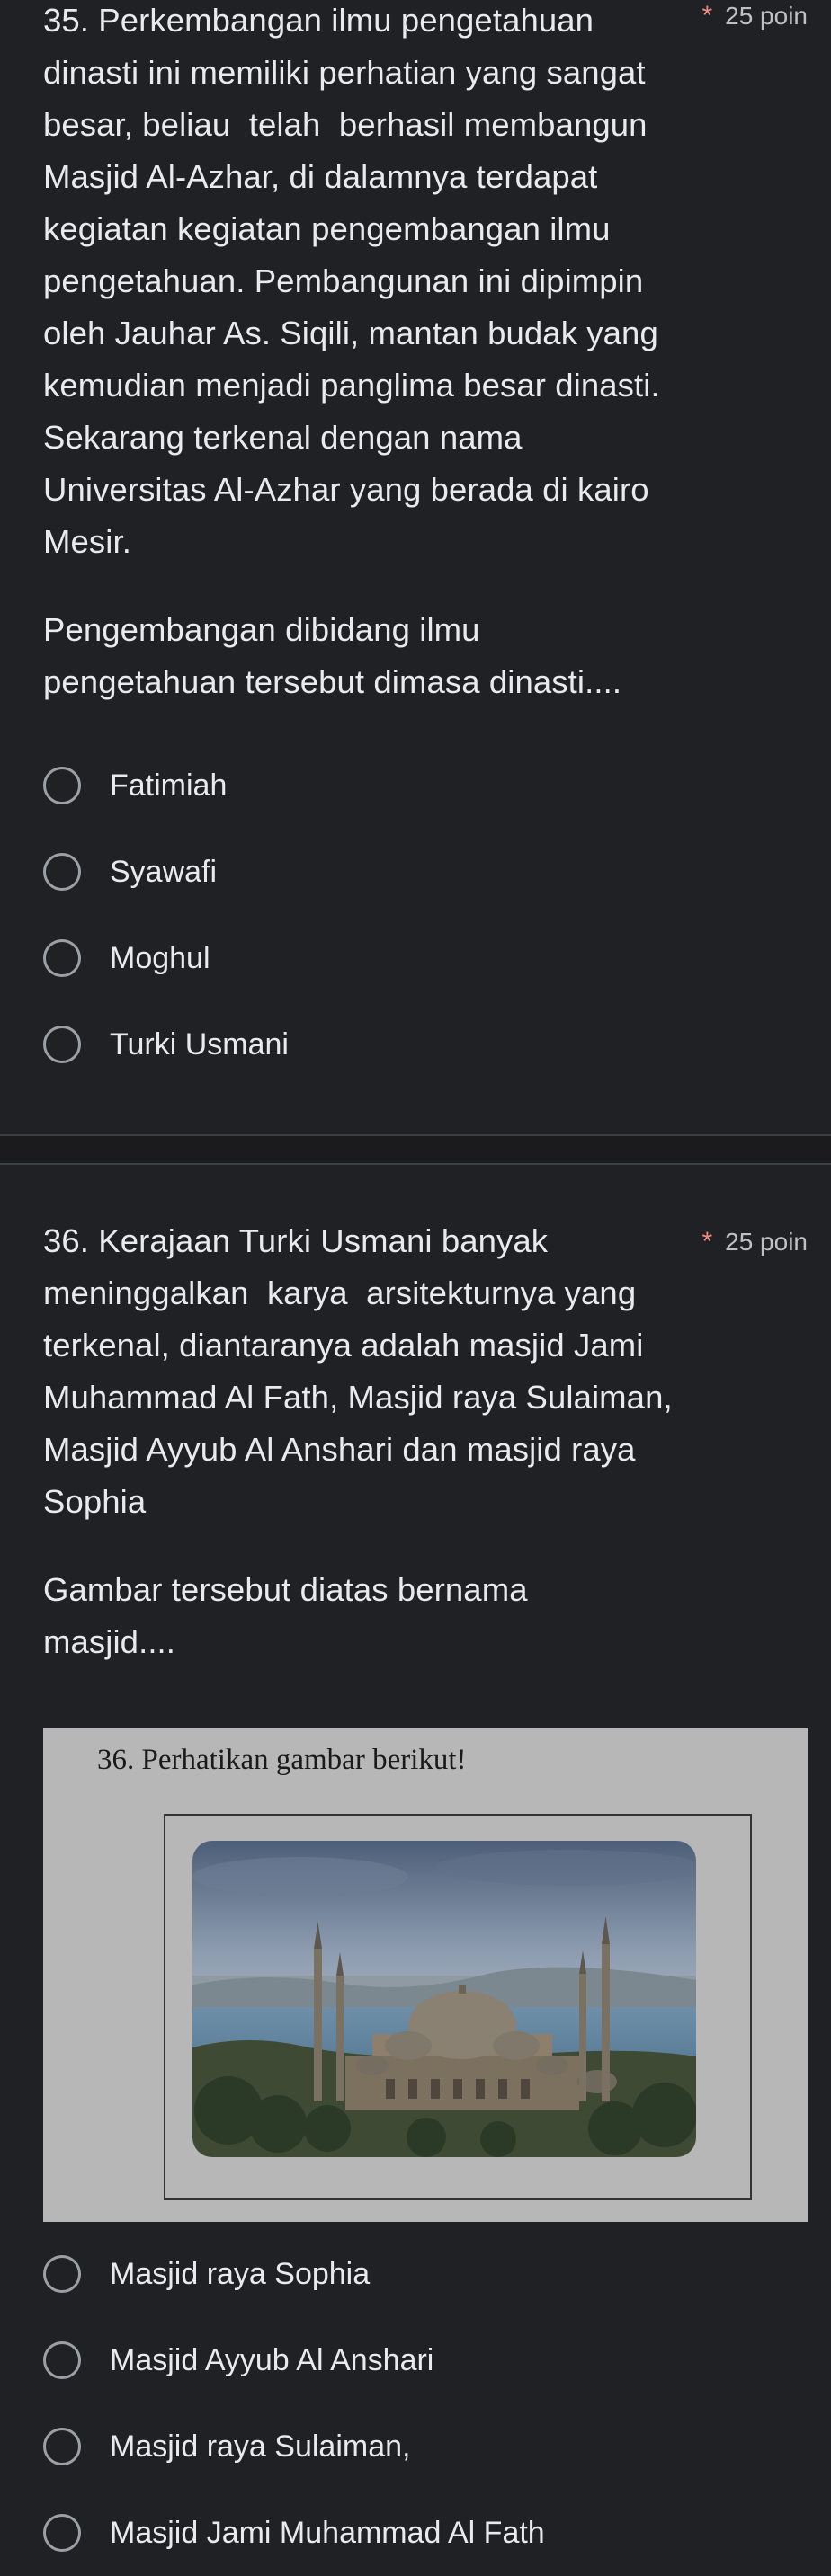 The width and height of the screenshot is (831, 2576). I want to click on option-label: Masjid Jami Muhammad Al Fath, so click(327, 2532).